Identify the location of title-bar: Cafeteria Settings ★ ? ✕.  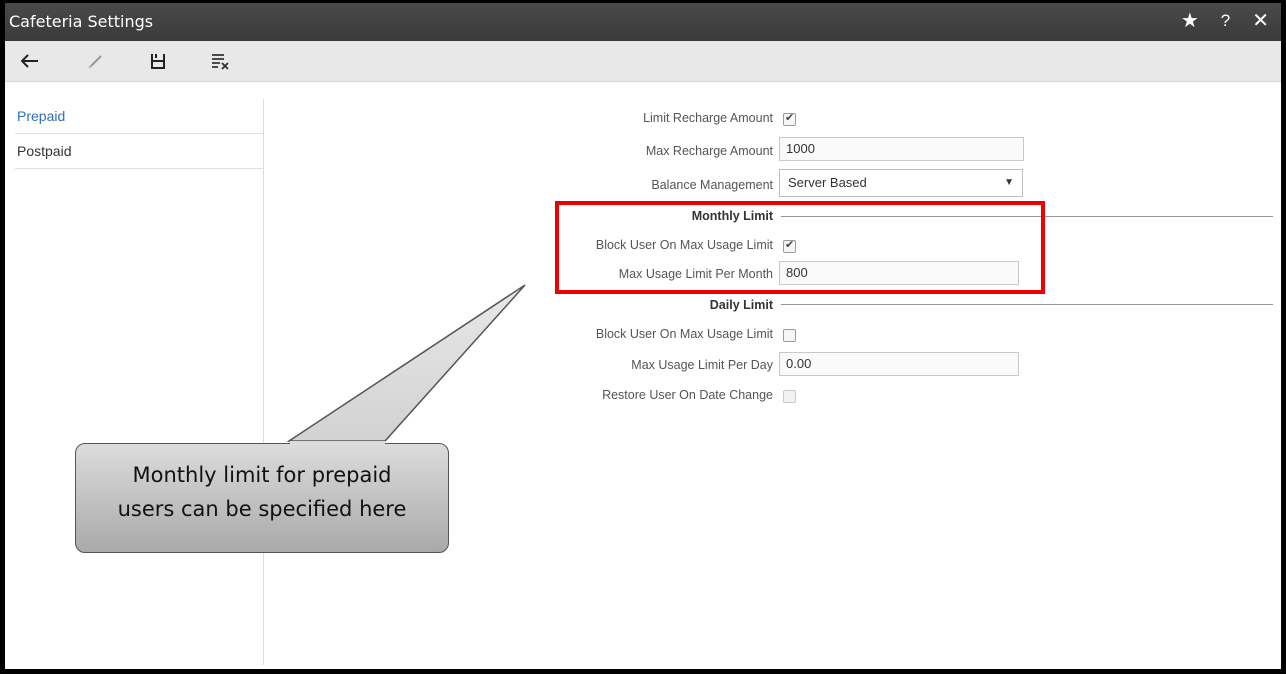
(643, 22).